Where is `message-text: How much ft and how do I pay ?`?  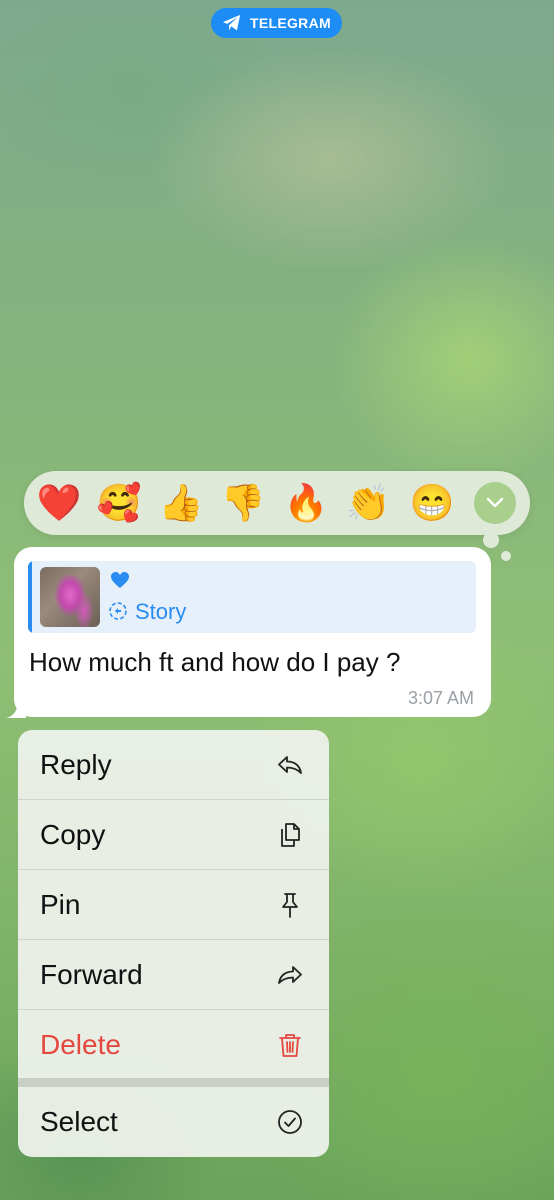
message-text: How much ft and how do I pay ? is located at coordinates (215, 662).